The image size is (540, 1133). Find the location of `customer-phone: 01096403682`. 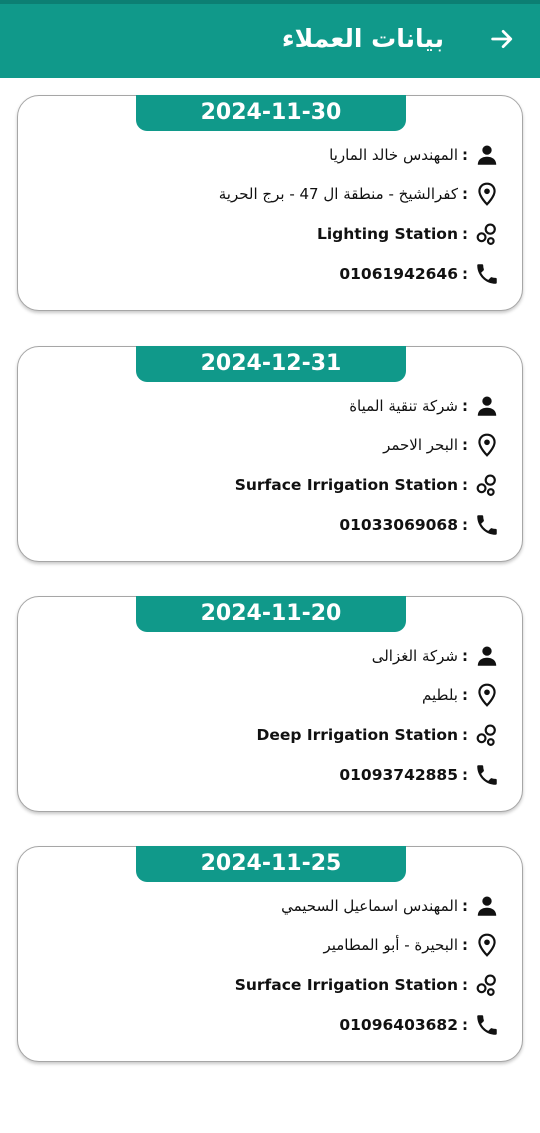

customer-phone: 01096403682 is located at coordinates (398, 1025).